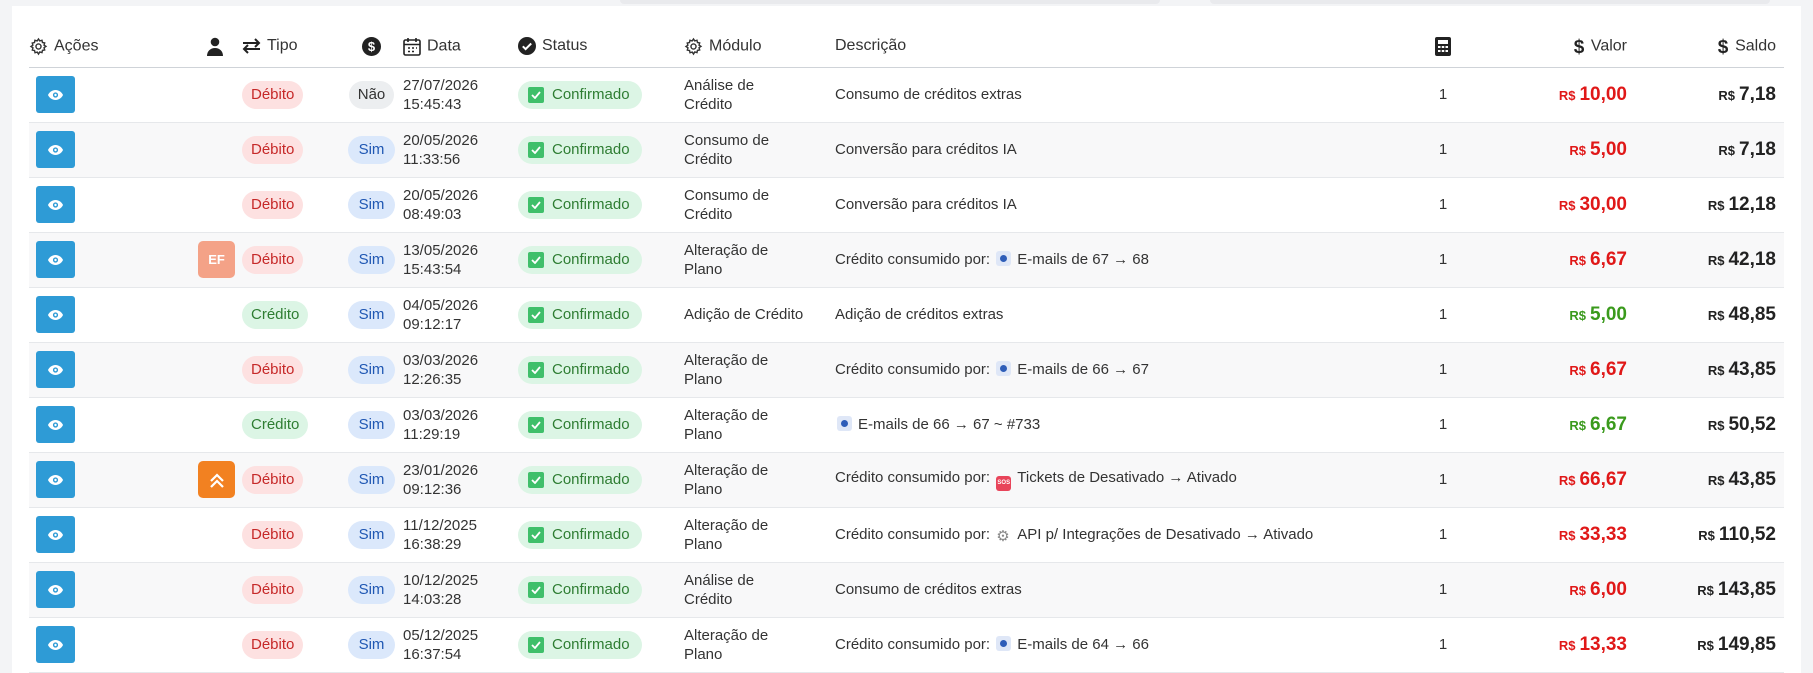 This screenshot has height=673, width=1813. What do you see at coordinates (703, 269) in the screenshot?
I see `modulo-line-2: Plano` at bounding box center [703, 269].